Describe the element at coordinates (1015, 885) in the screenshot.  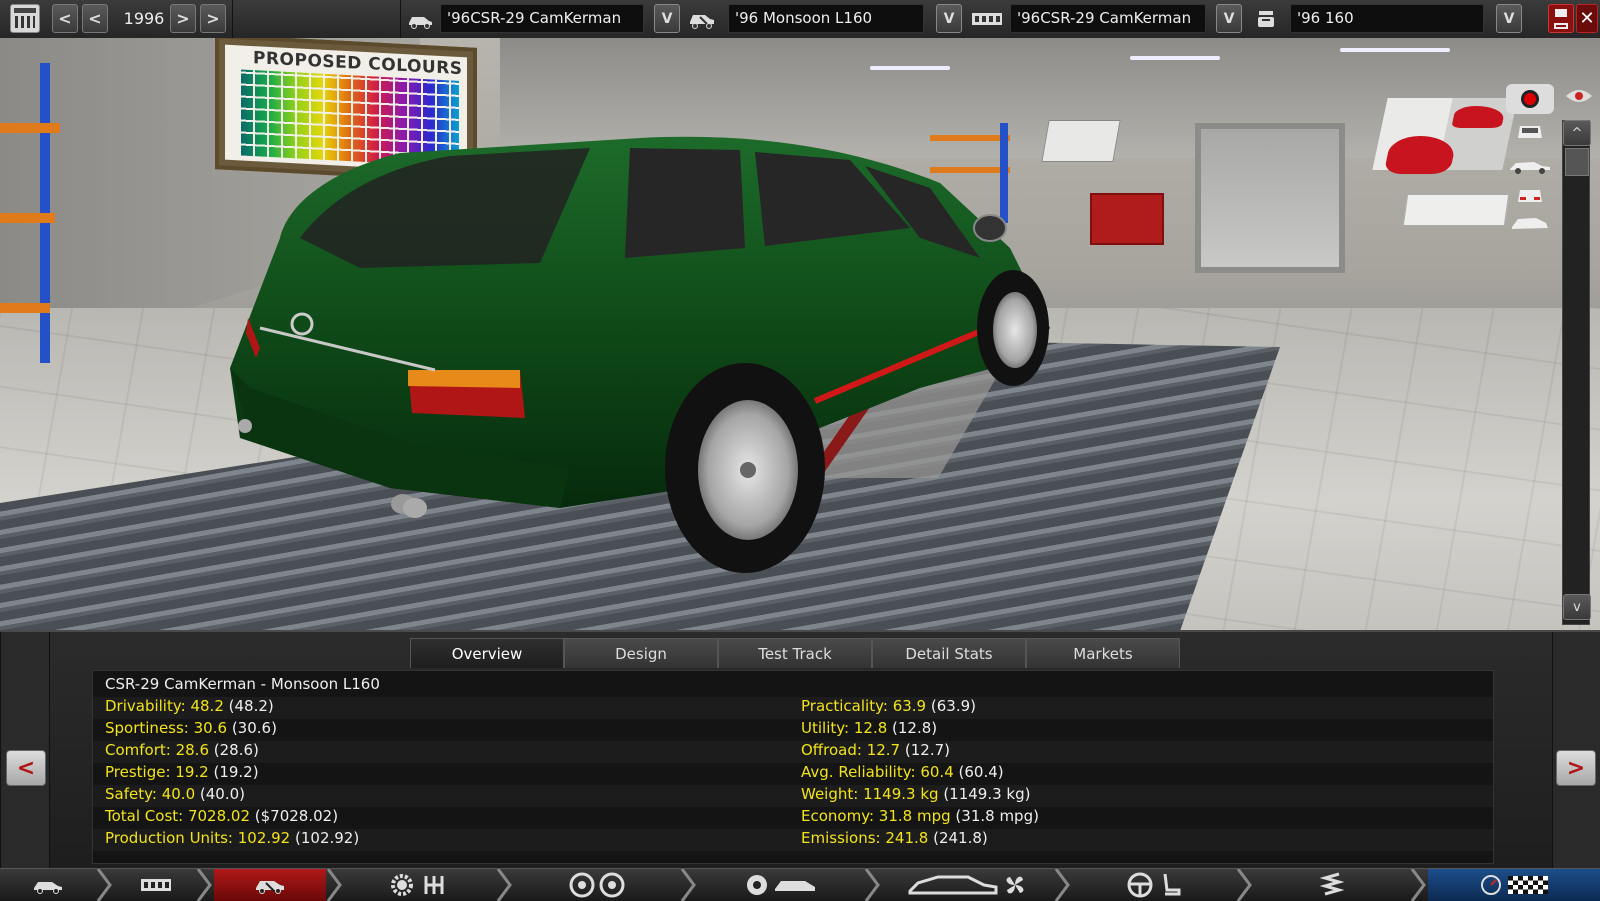
I see `fan-icon` at that location.